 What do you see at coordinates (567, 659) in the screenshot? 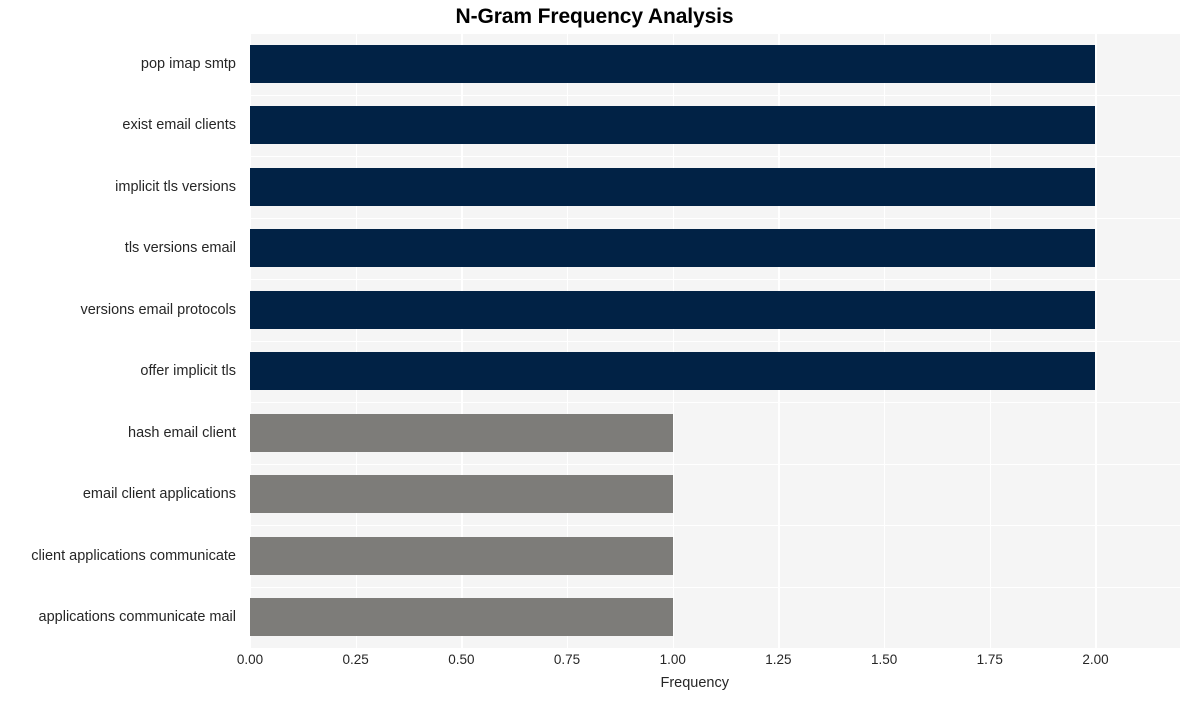
I see `x-axis-tick-label: 0.75` at bounding box center [567, 659].